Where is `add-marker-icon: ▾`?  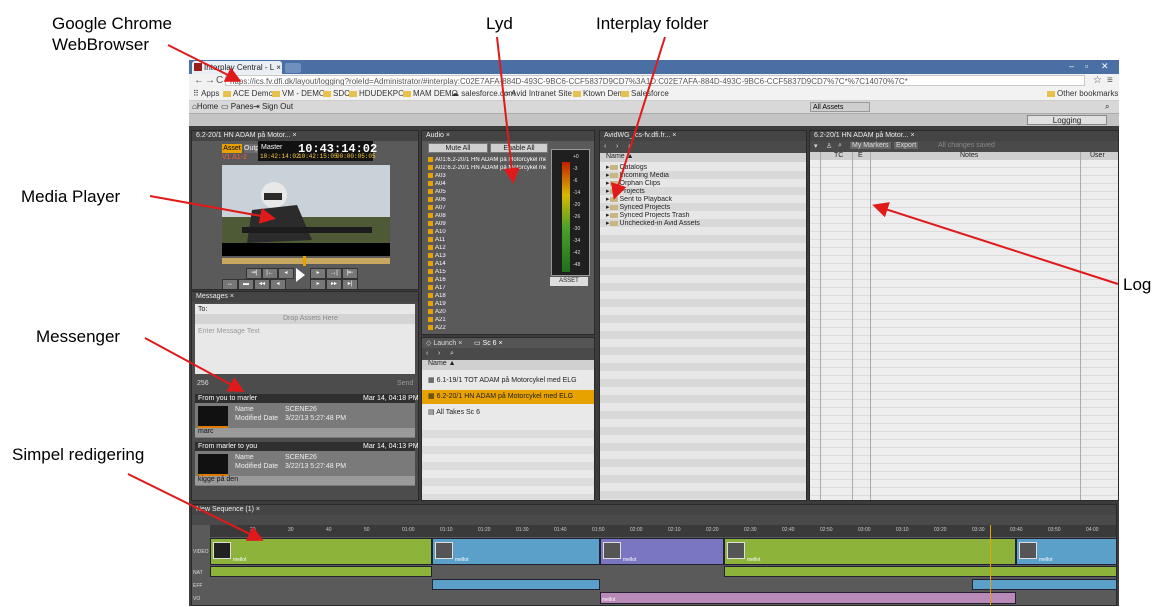 add-marker-icon: ▾ is located at coordinates (816, 146).